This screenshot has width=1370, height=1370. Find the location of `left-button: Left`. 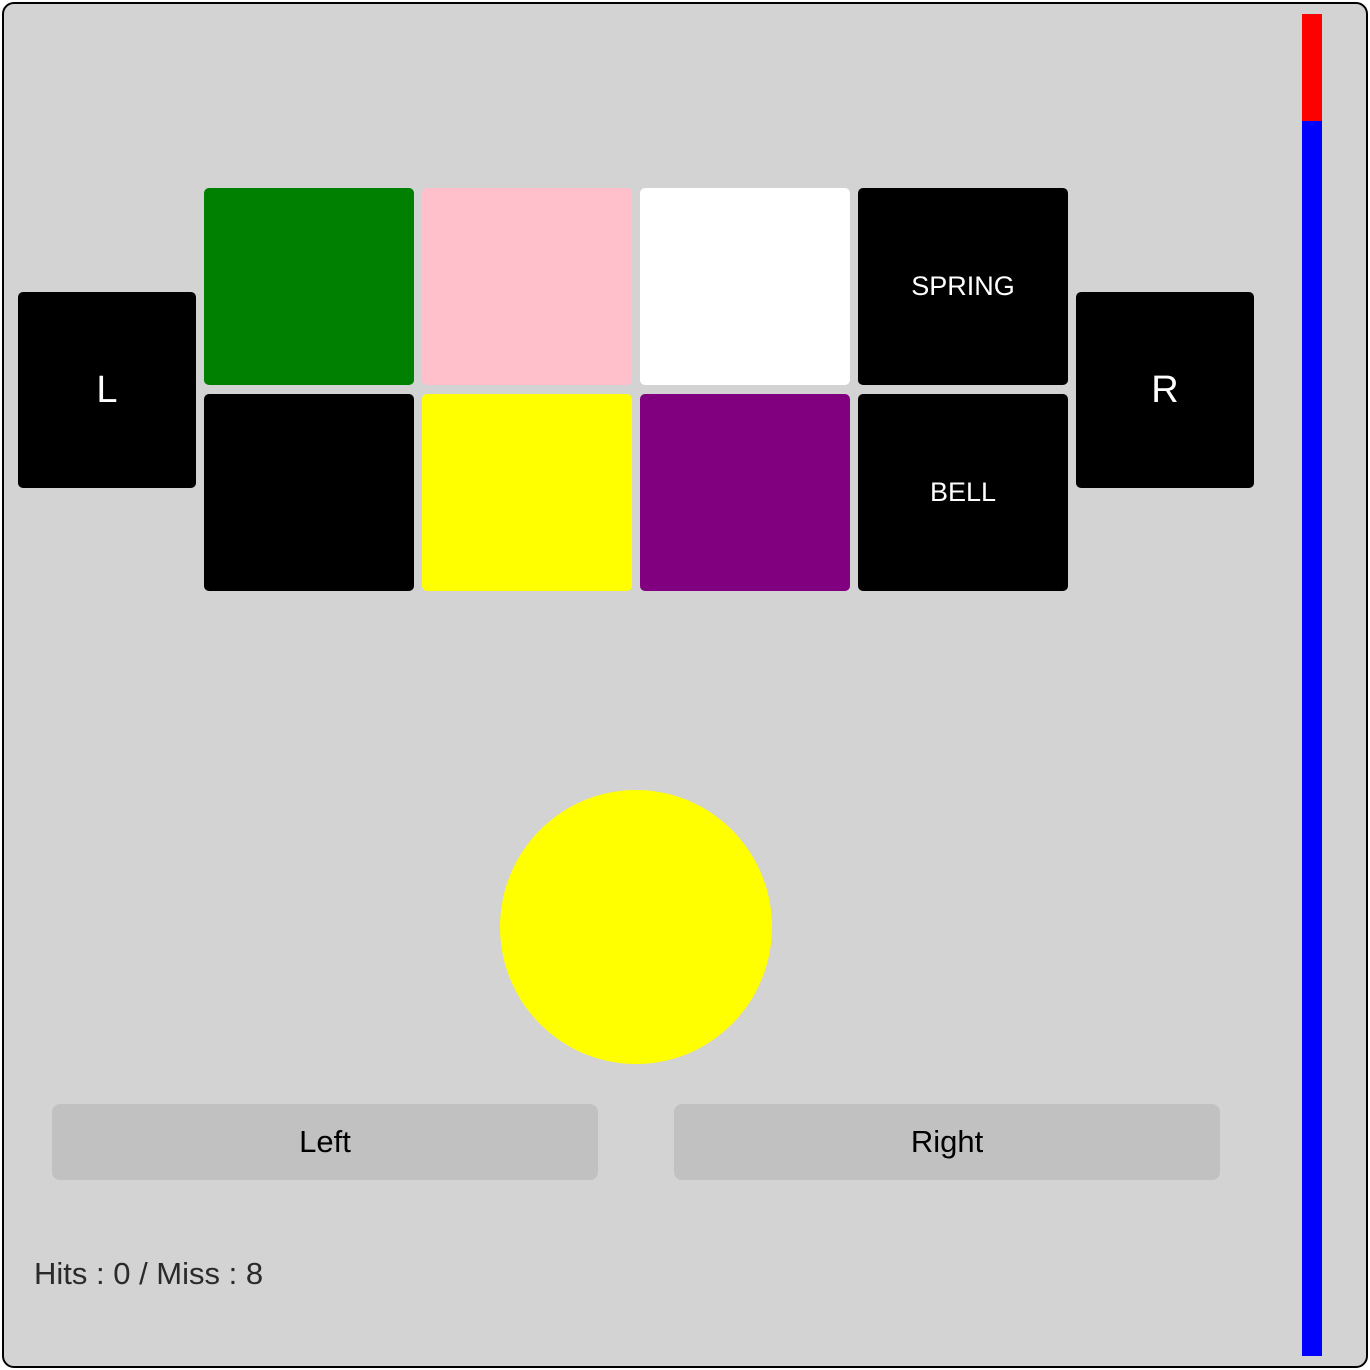

left-button: Left is located at coordinates (325, 1142).